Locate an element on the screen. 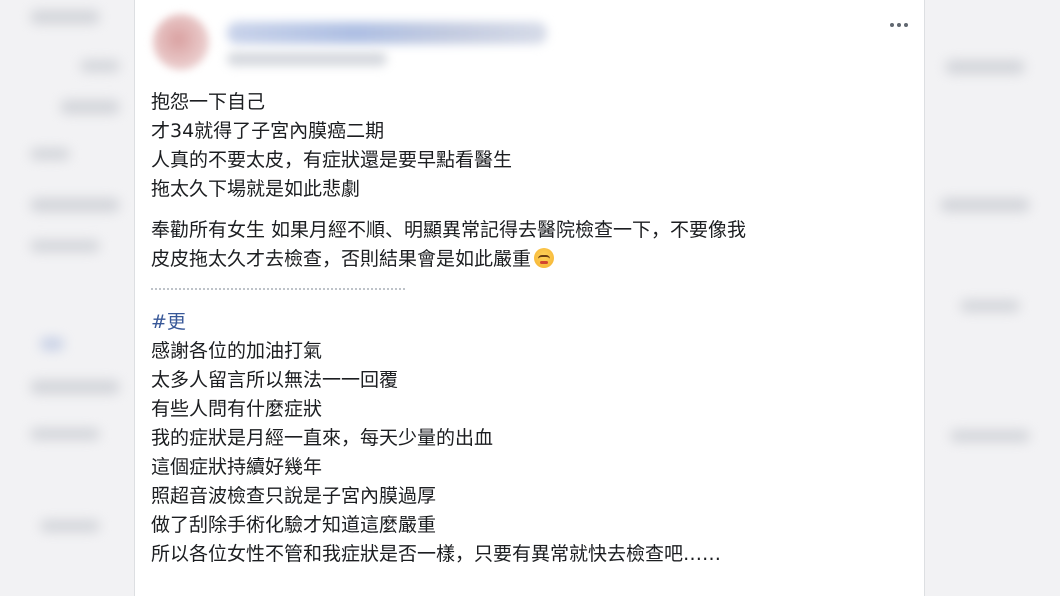  avatar is located at coordinates (181, 42).